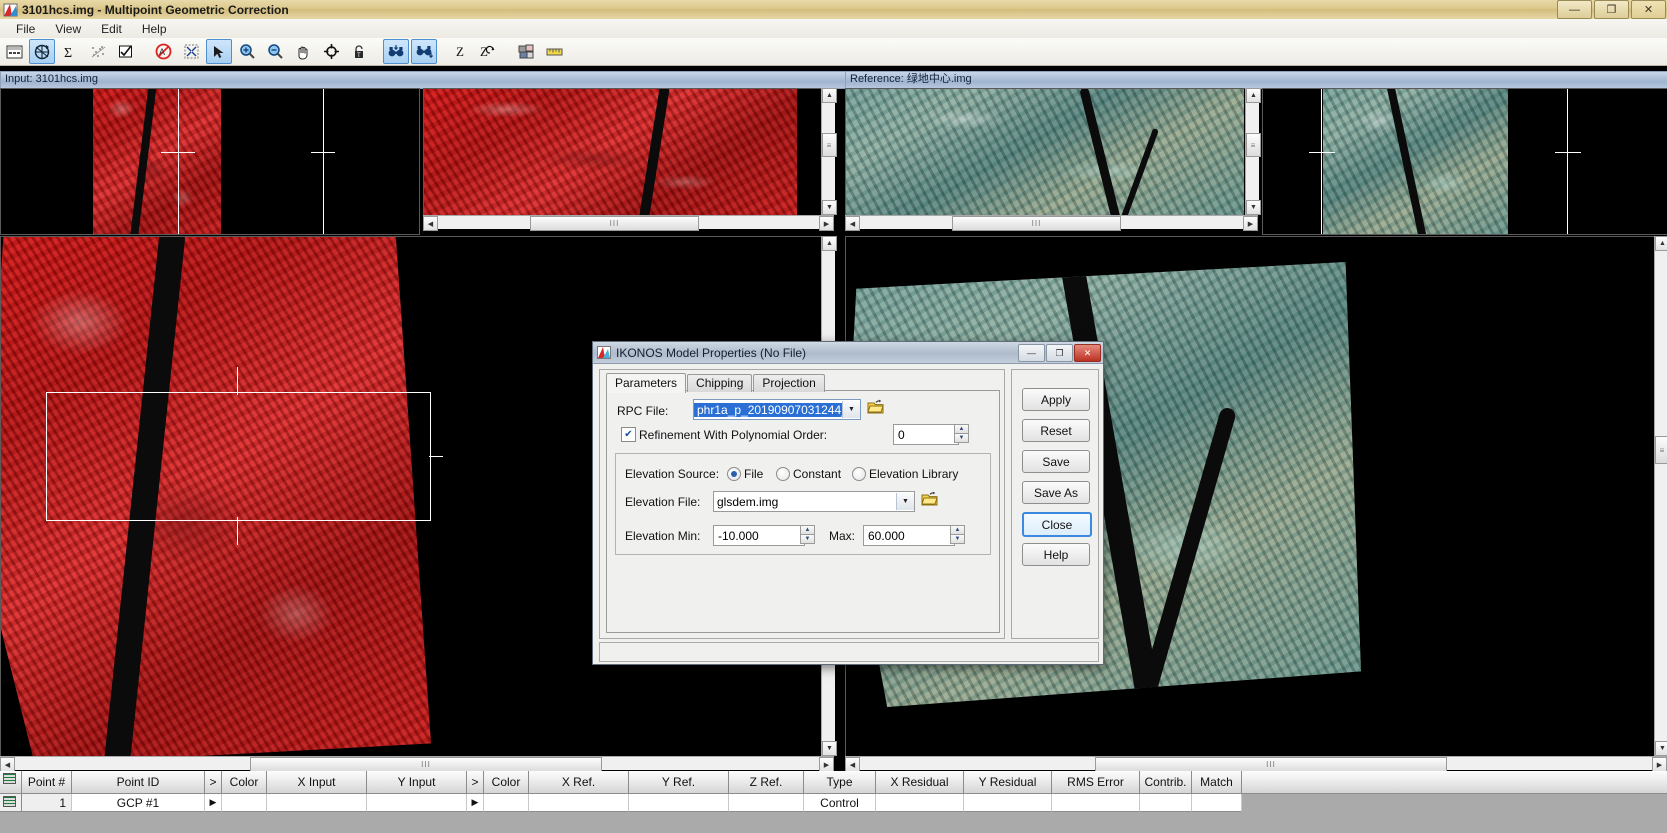 This screenshot has height=833, width=1667. Describe the element at coordinates (734, 474) in the screenshot. I see `elevation-source-file-radio` at that location.